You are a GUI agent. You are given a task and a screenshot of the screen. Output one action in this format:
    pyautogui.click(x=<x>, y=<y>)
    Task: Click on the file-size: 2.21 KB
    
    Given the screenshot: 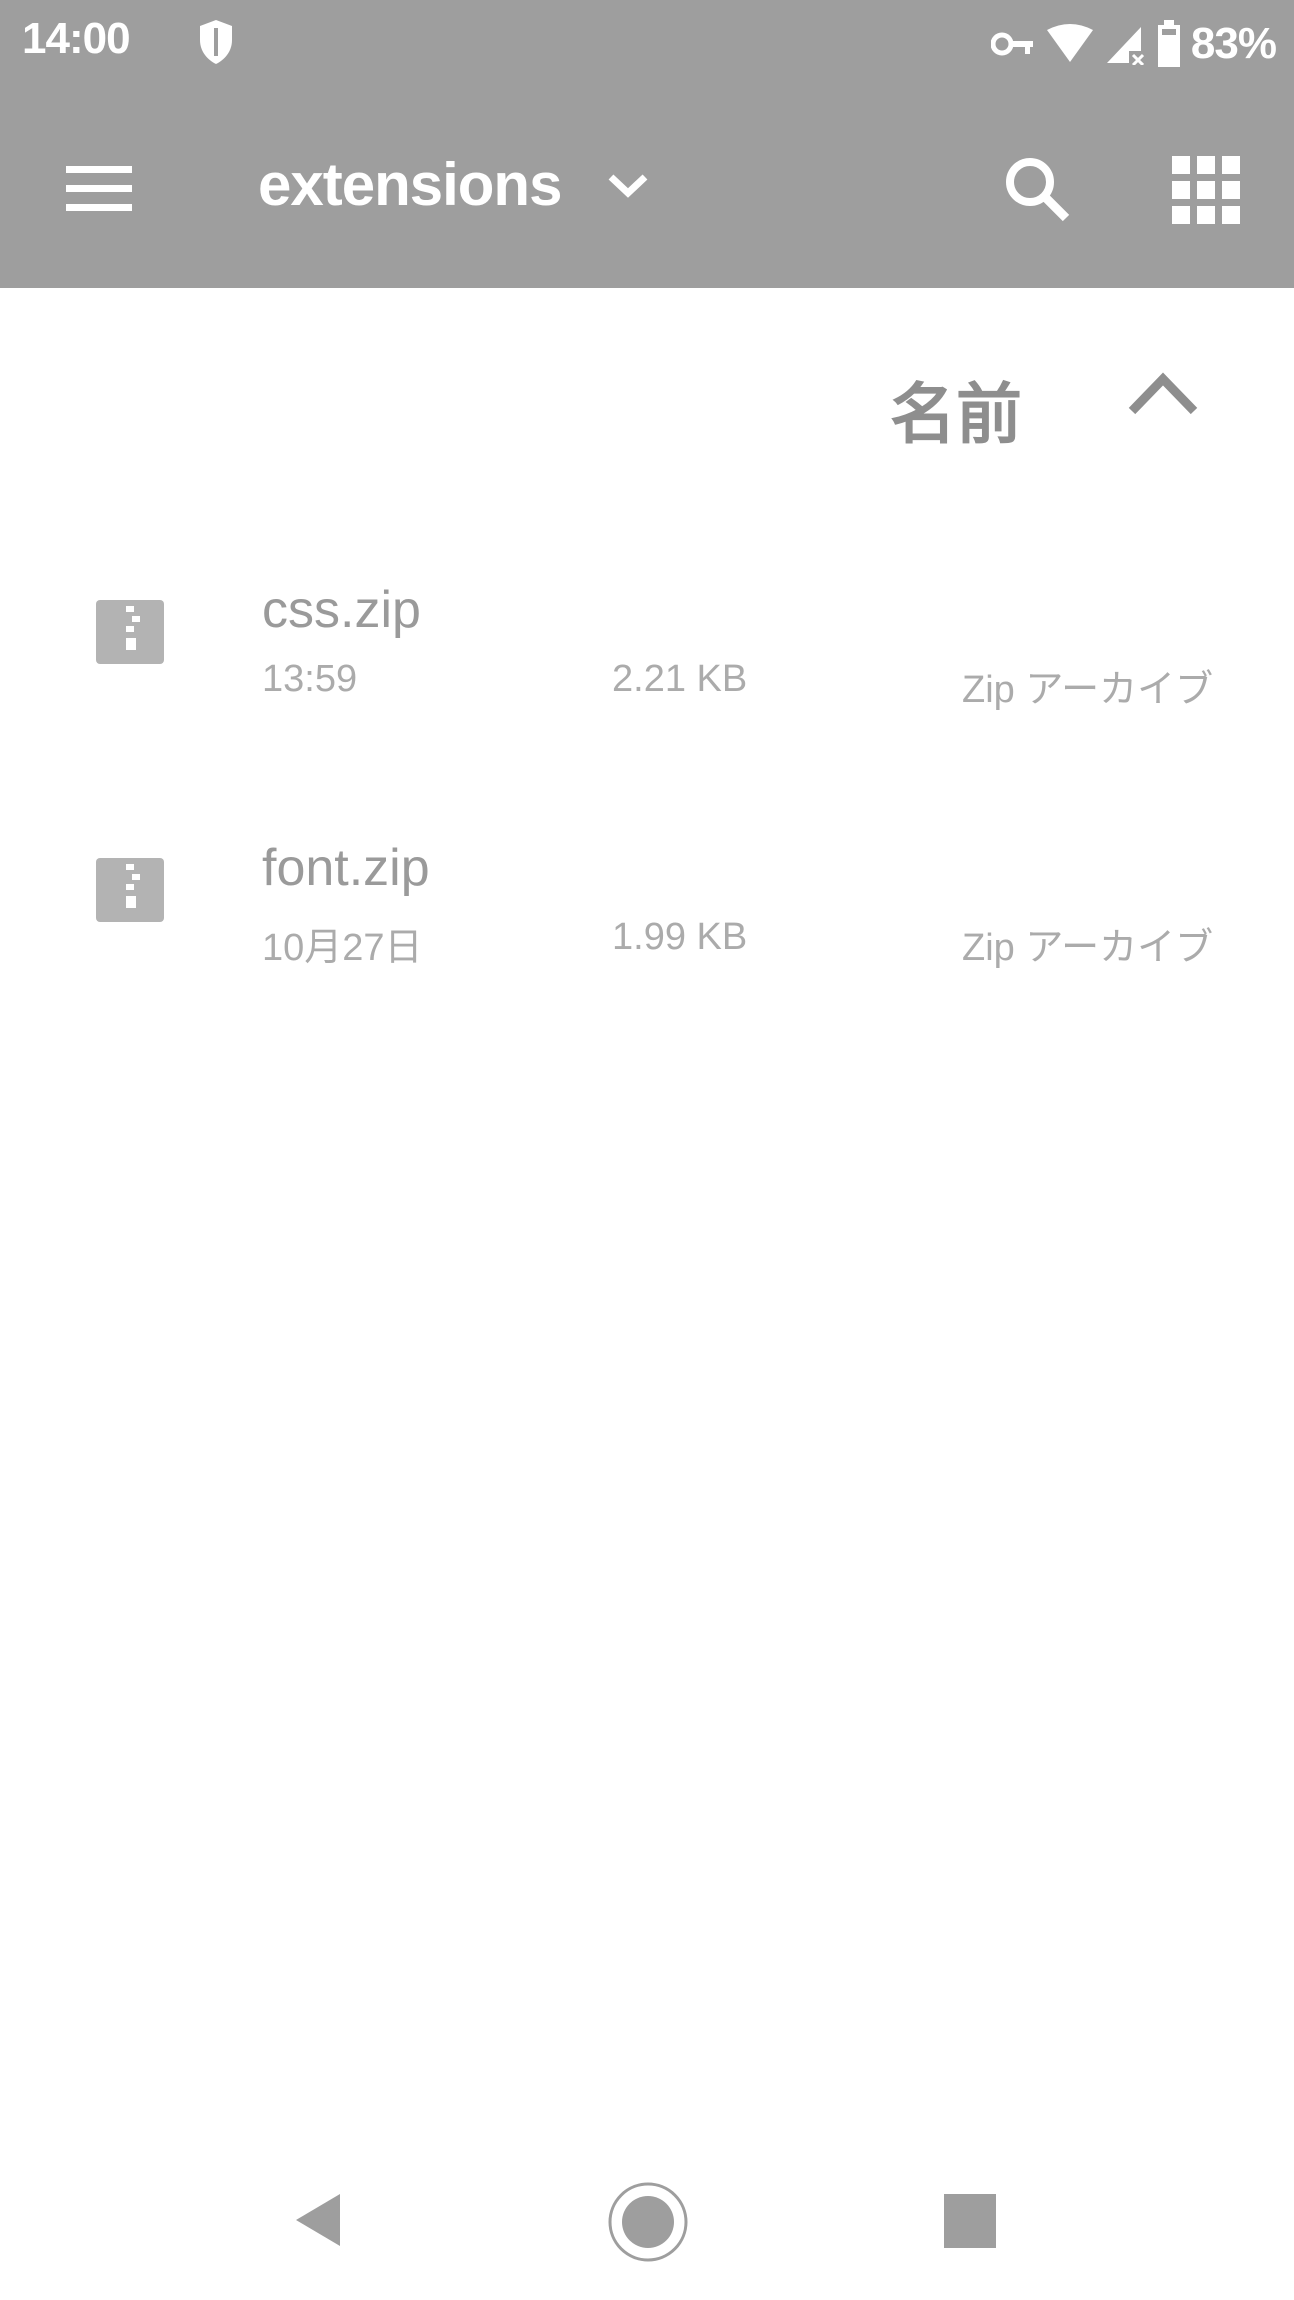 What is the action you would take?
    pyautogui.click(x=680, y=679)
    